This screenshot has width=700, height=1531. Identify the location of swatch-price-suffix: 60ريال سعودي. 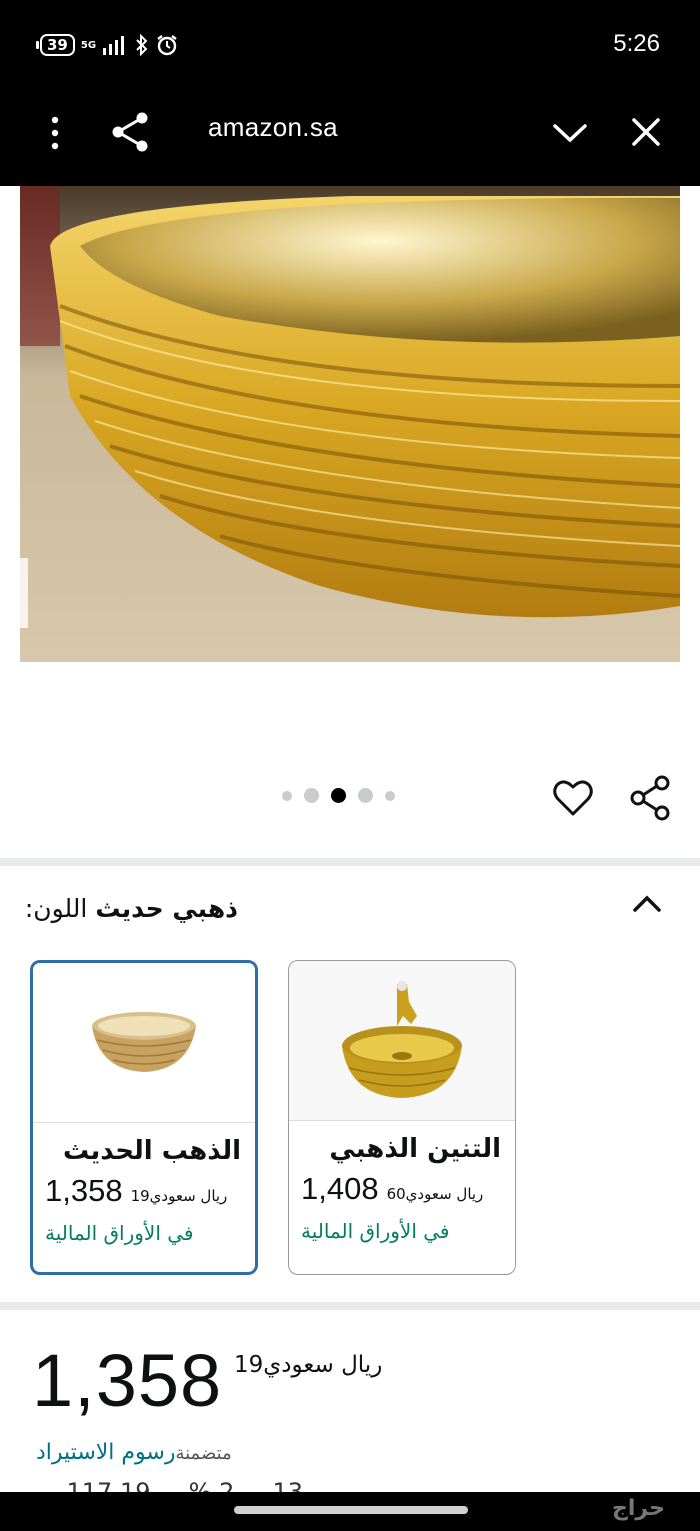
(435, 1194).